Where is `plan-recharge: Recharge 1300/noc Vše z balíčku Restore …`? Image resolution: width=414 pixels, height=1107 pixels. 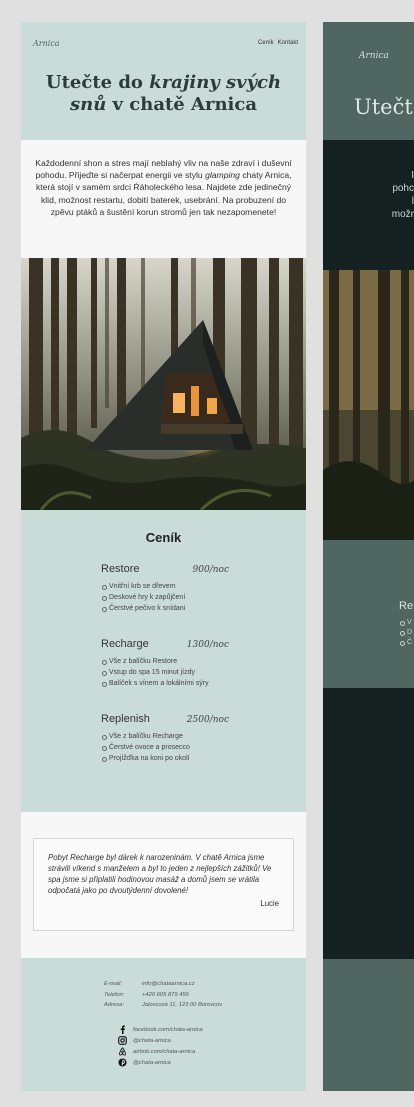 plan-recharge: Recharge 1300/noc Vše z balíčku Restore … is located at coordinates (165, 663).